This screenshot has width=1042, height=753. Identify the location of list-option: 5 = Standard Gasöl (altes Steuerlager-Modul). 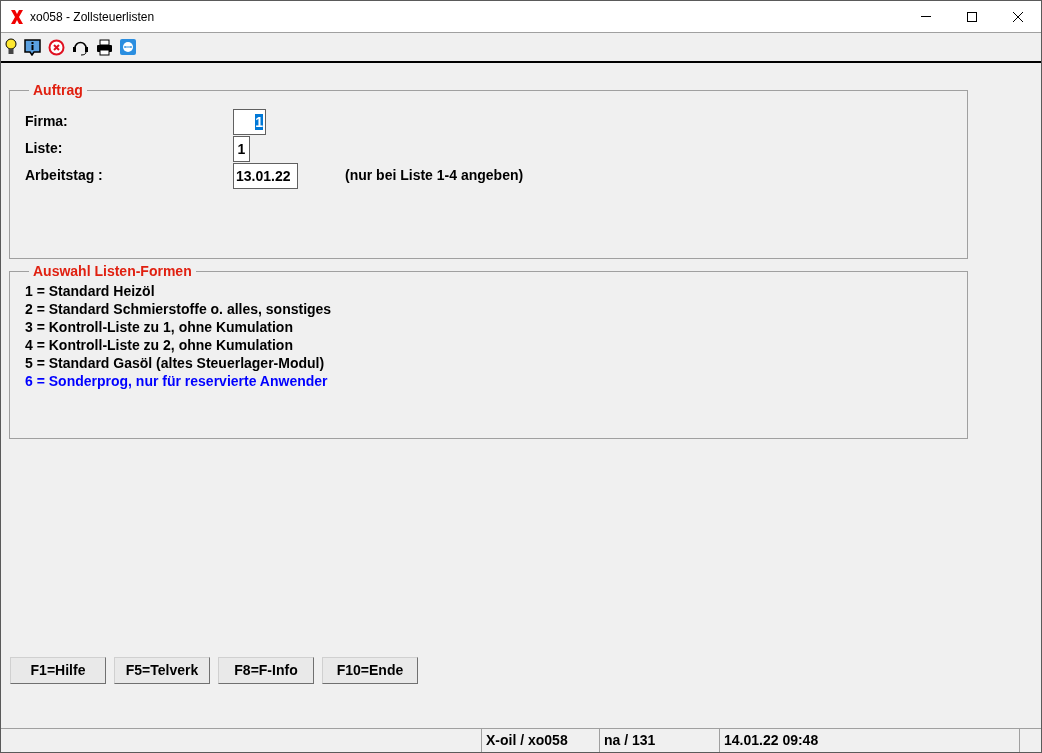
(488, 363).